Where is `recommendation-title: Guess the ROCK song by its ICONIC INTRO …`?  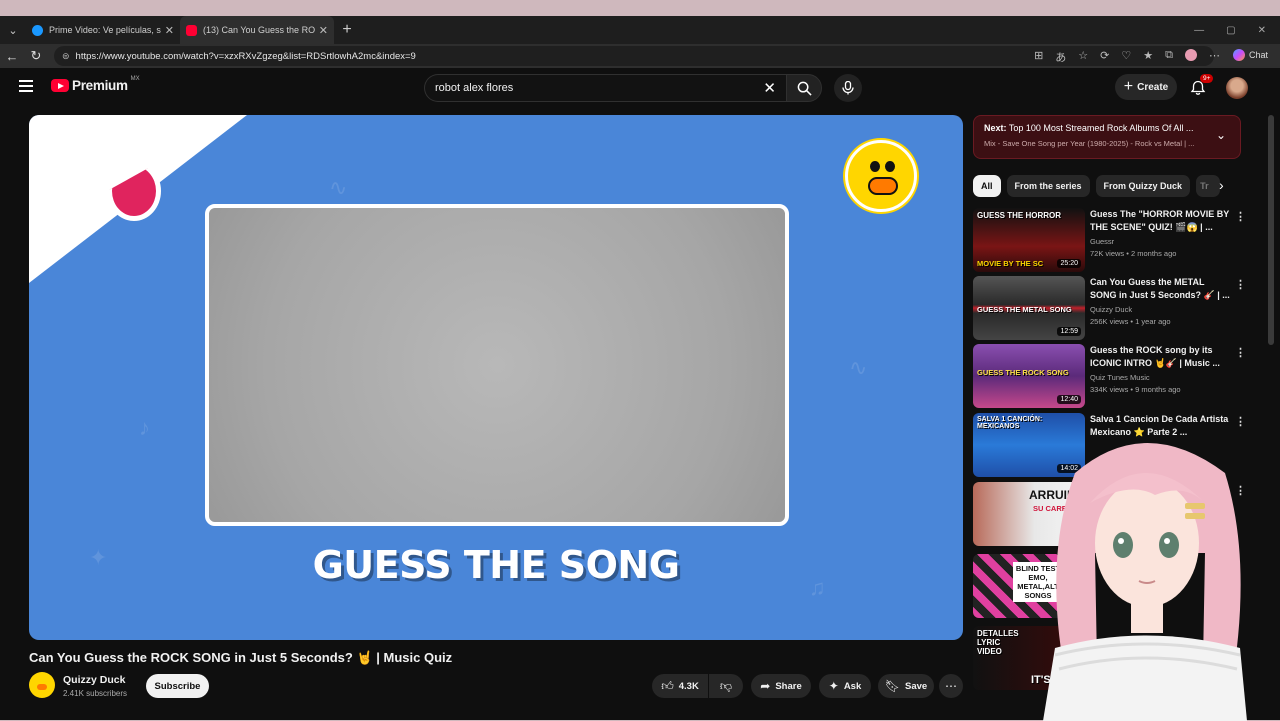
recommendation-title: Guess the ROCK song by its ICONIC INTRO … is located at coordinates (1160, 357).